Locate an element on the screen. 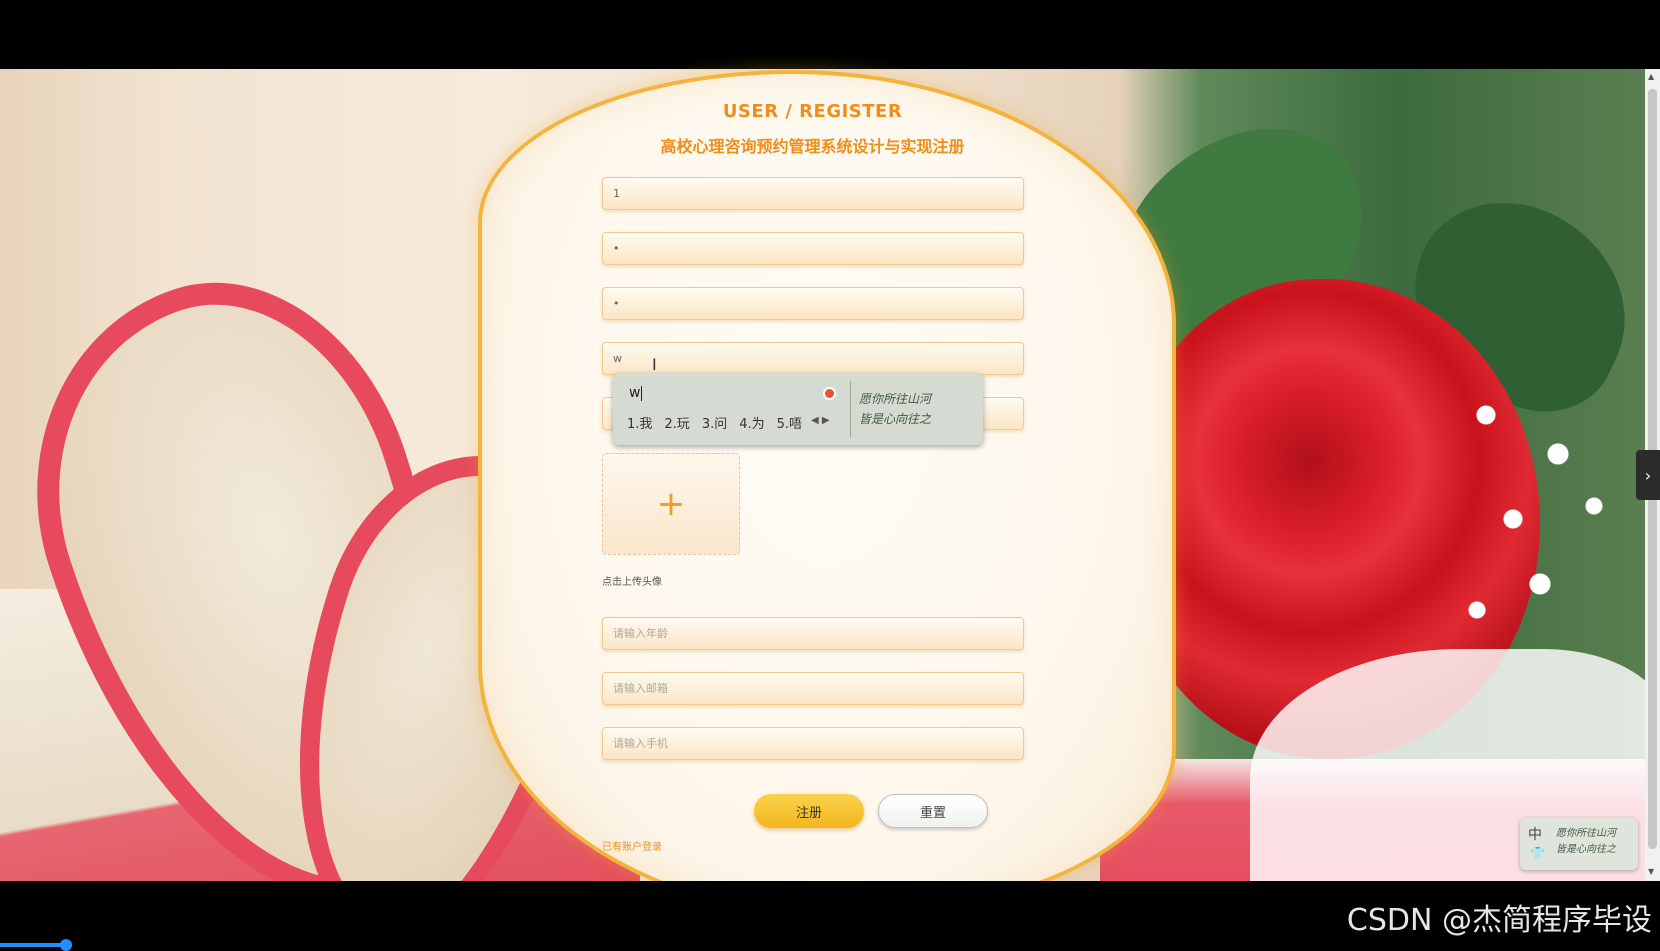 Image resolution: width=1660 pixels, height=951 pixels. ime-candidate-list: 1.我 2.玩 3.问 4.为 5.唔 is located at coordinates (714, 422).